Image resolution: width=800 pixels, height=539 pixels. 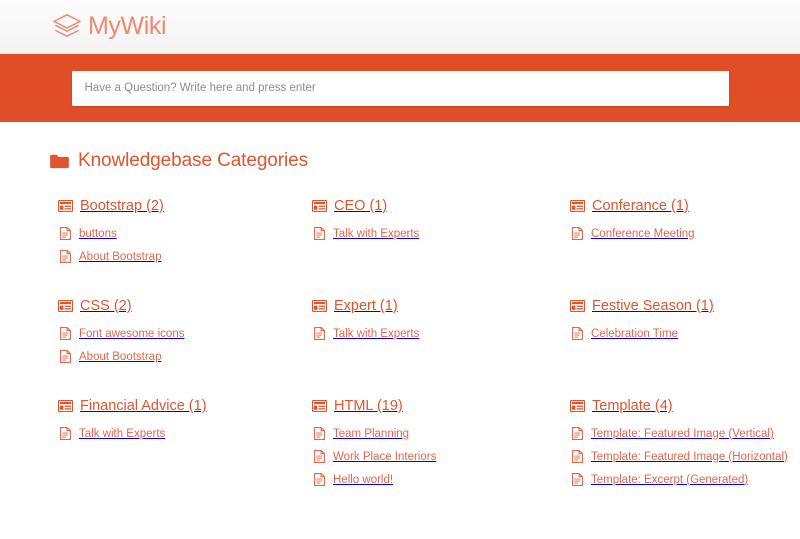 I want to click on page-title-text: Knowledgebase Categories, so click(x=193, y=160).